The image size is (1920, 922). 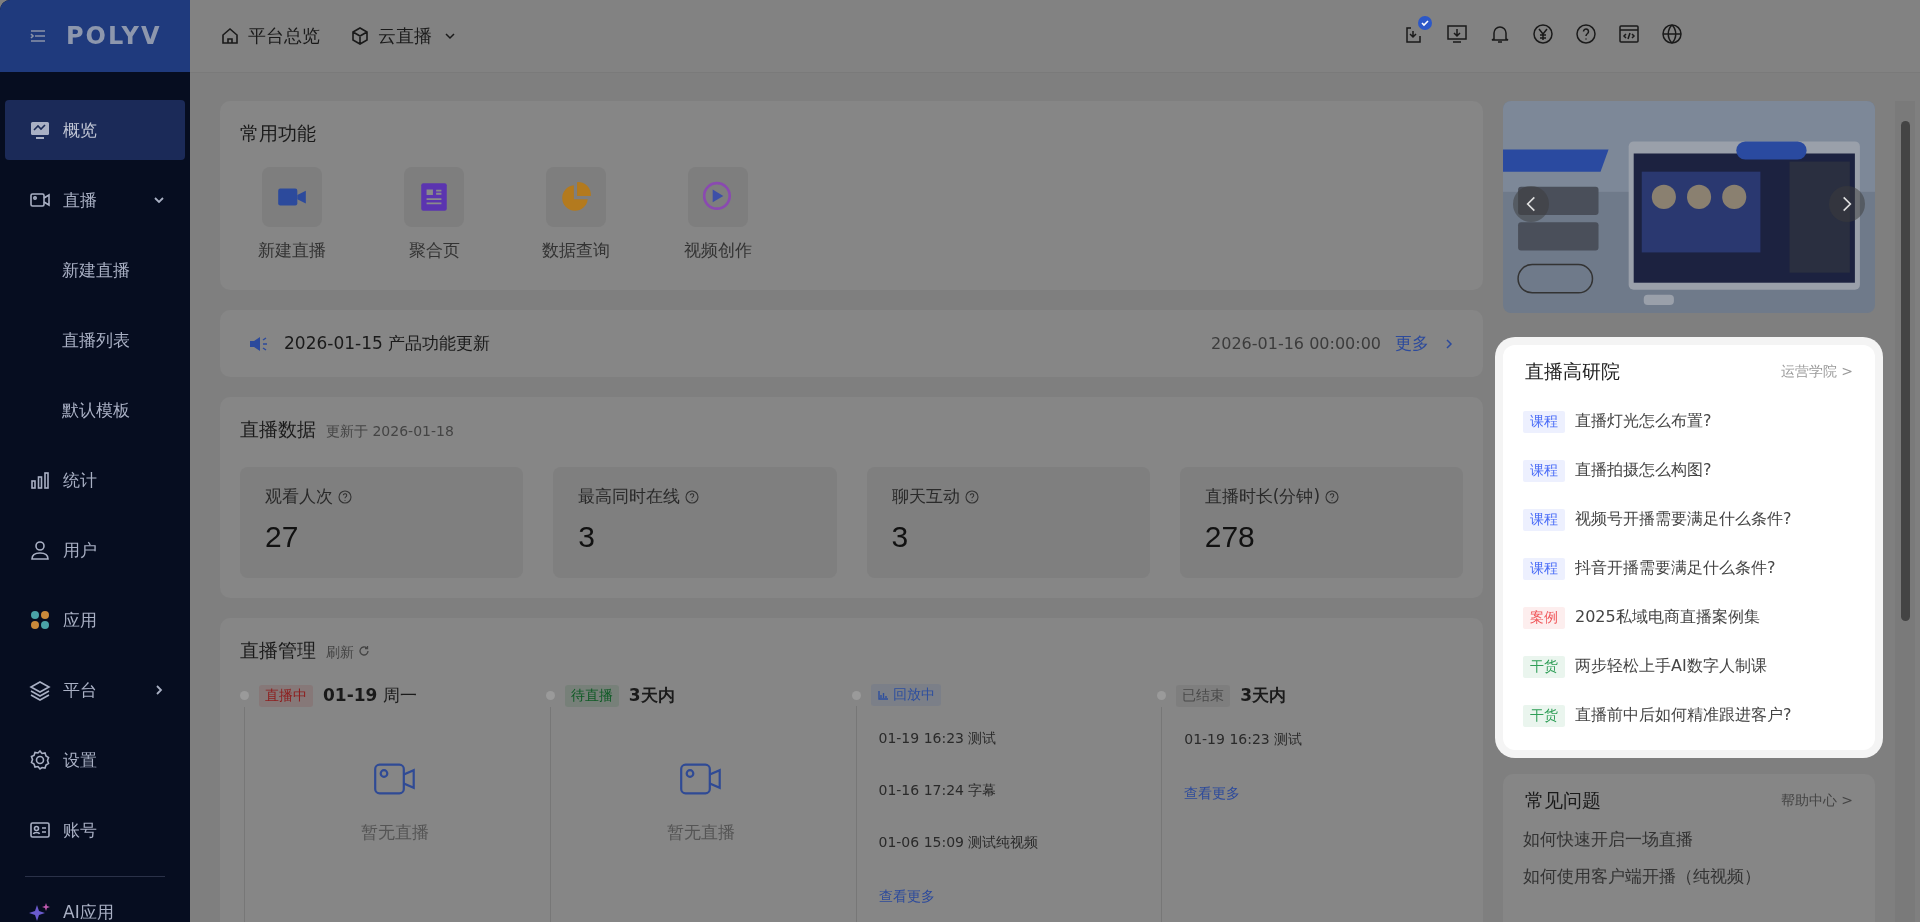 I want to click on course-item: 干货 两步轻松上手AI数字人制课, so click(x=1689, y=666).